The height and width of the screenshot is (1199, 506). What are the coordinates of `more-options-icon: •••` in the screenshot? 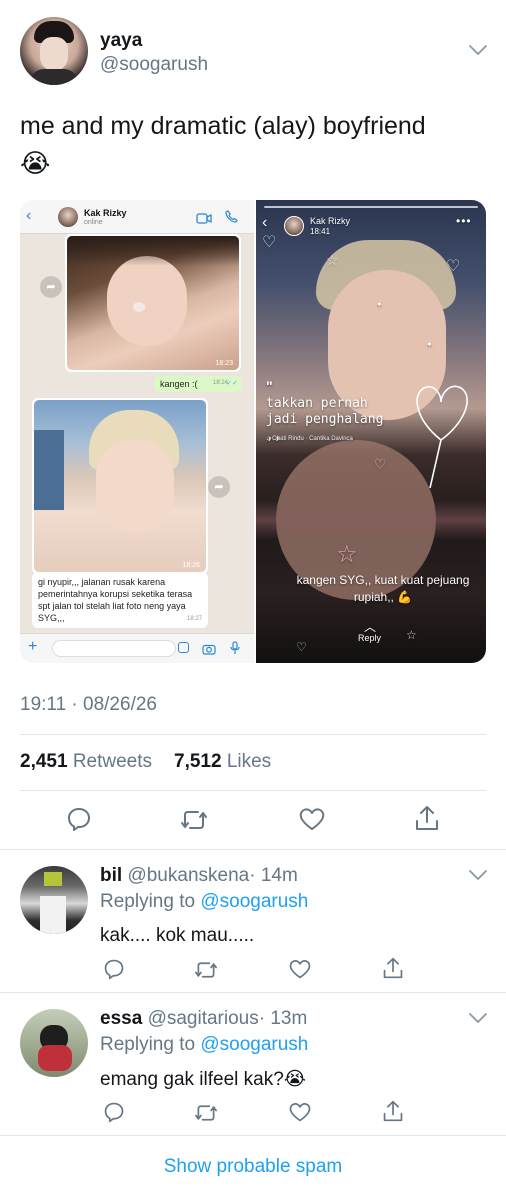 It's located at (464, 221).